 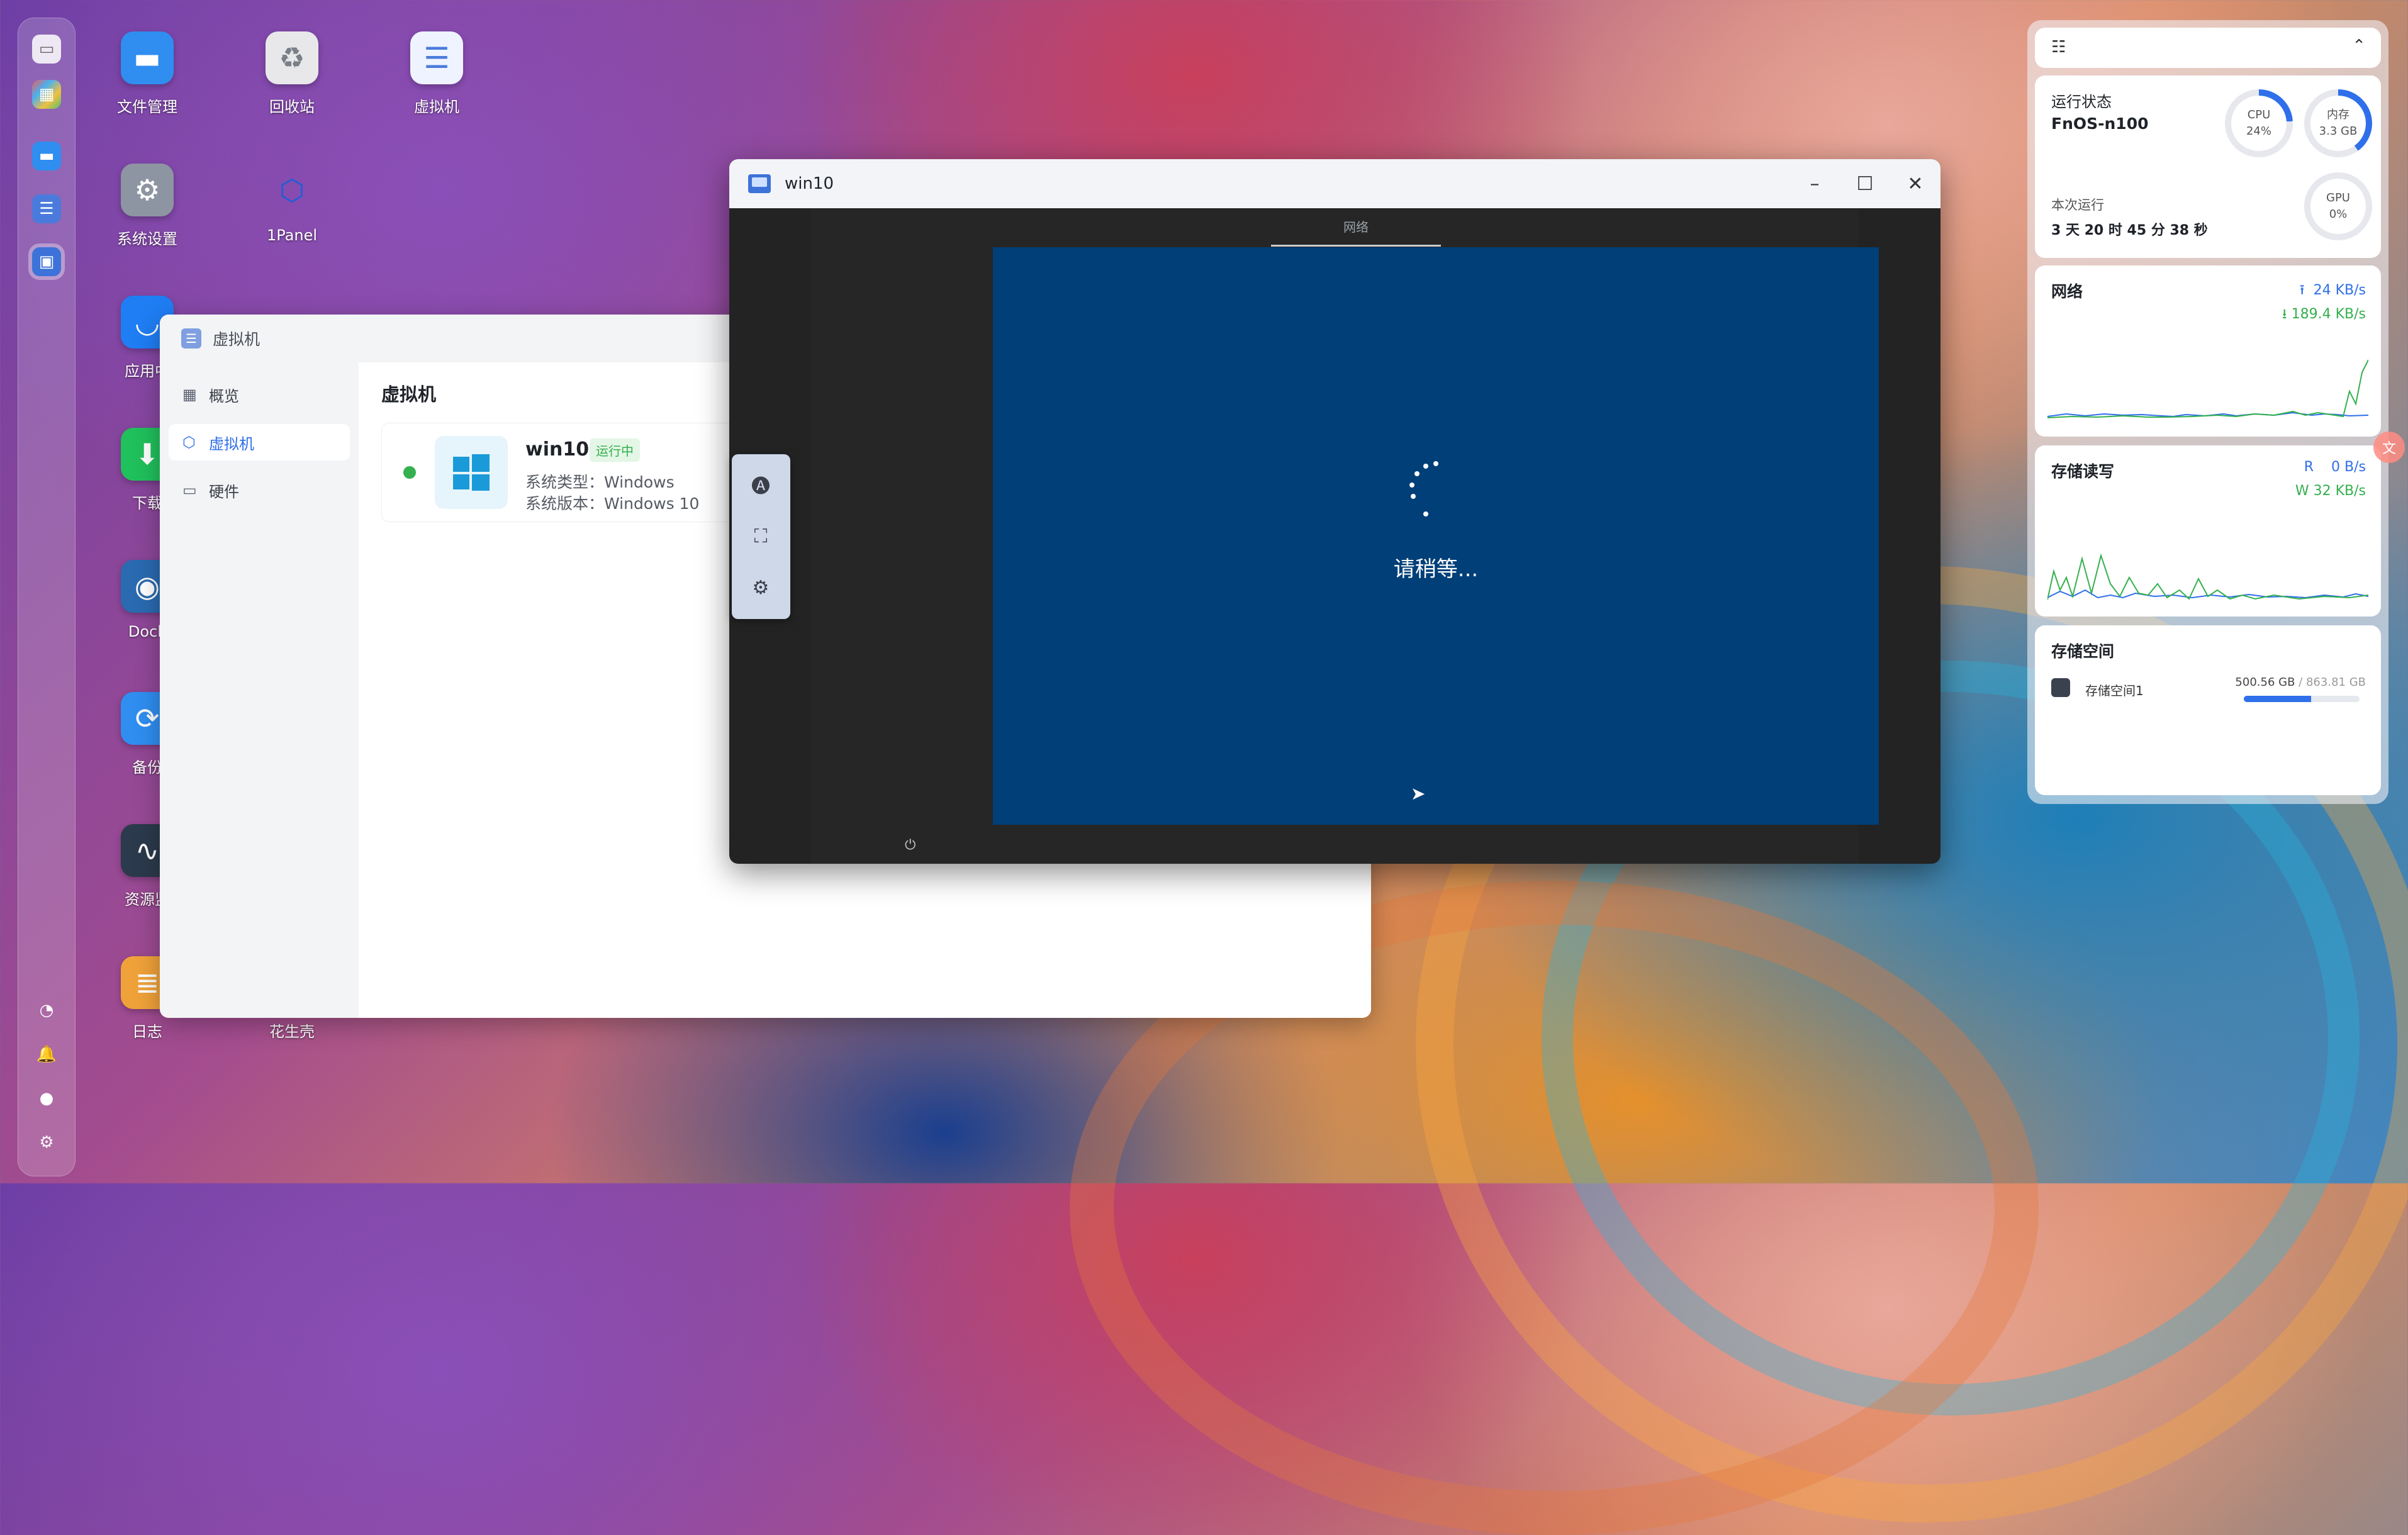 What do you see at coordinates (2335, 467) in the screenshot?
I see `read-rate: R 0 B/s` at bounding box center [2335, 467].